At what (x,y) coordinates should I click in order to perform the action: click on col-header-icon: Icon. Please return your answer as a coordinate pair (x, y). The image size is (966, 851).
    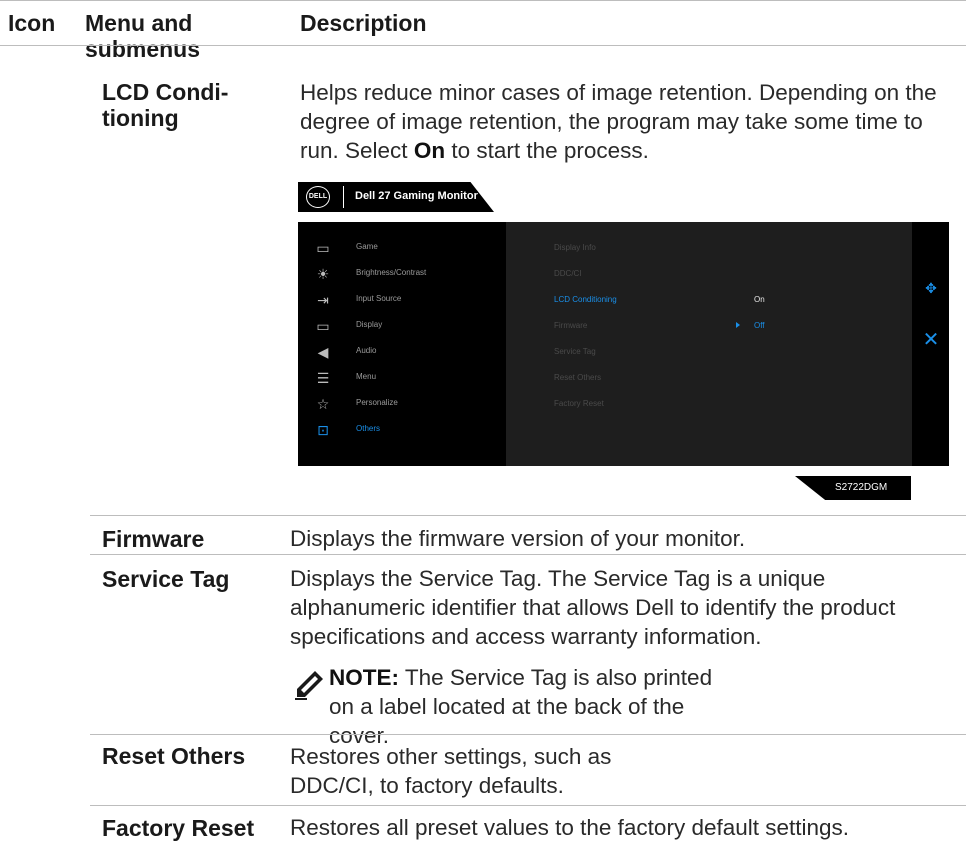
    Looking at the image, I should click on (32, 23).